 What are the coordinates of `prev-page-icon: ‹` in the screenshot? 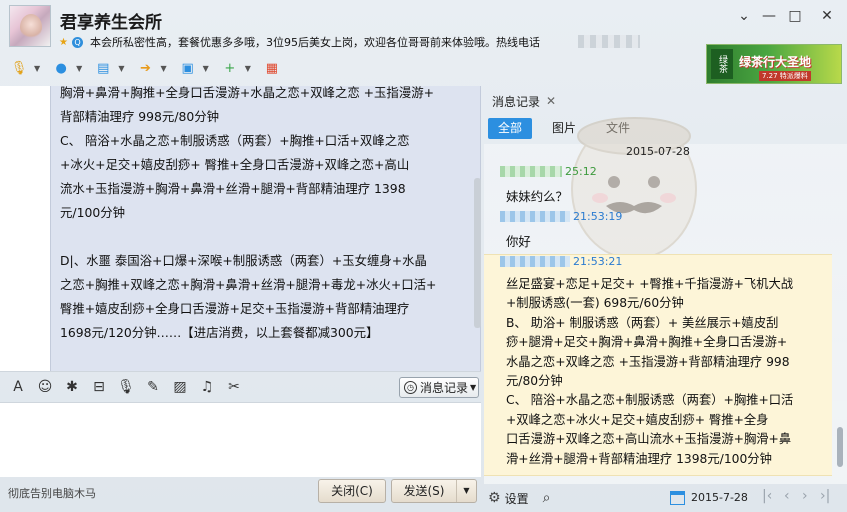 It's located at (787, 496).